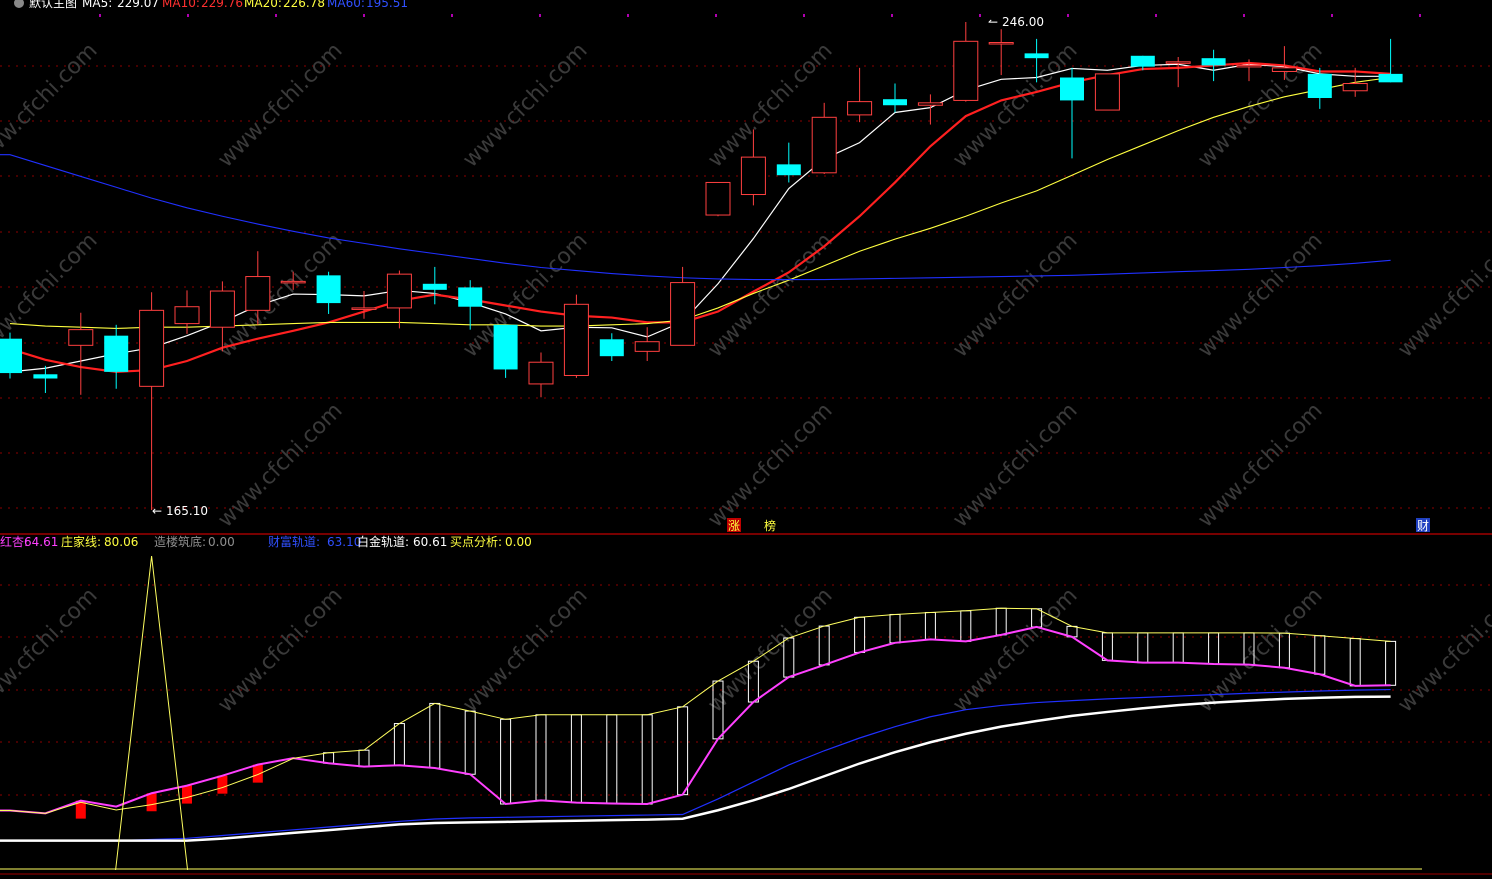  I want to click on zhuangjia-label: 庄家线:, so click(81, 541).